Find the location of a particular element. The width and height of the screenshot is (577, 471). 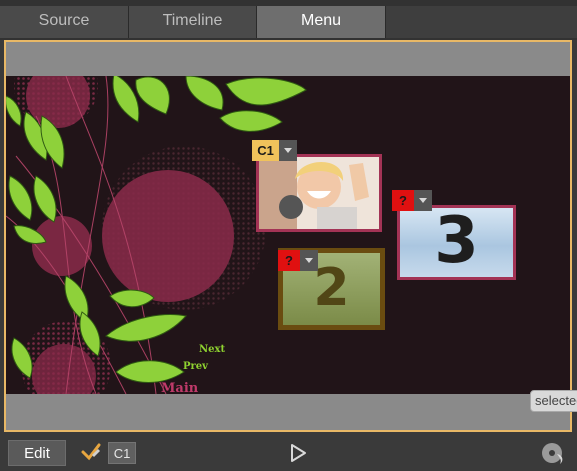

tab-timeline: Timeline is located at coordinates (193, 22).